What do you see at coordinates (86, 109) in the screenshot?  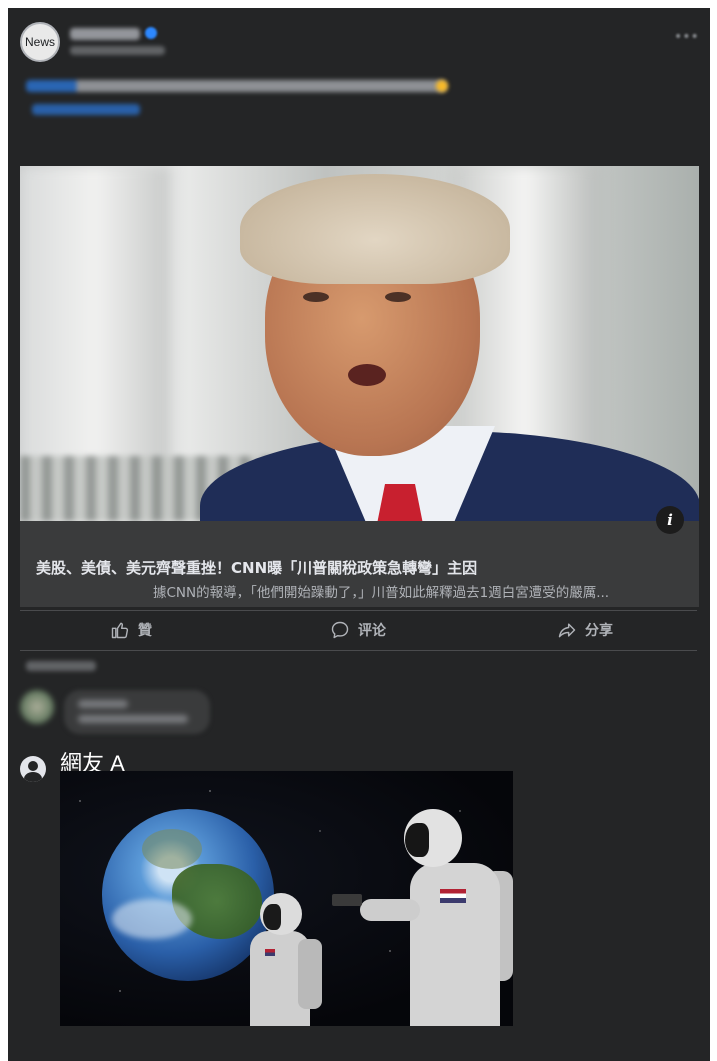 I see `post-caption-link-redacted` at bounding box center [86, 109].